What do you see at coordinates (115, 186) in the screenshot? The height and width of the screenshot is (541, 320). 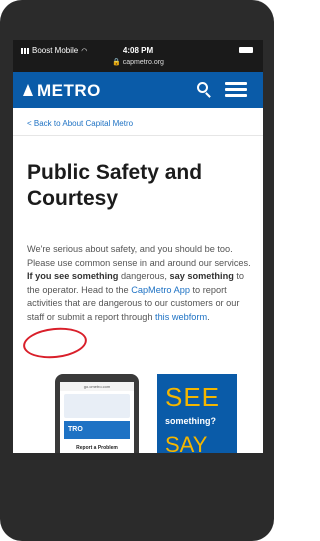 I see `page-title: Public Safety and Courtesy` at bounding box center [115, 186].